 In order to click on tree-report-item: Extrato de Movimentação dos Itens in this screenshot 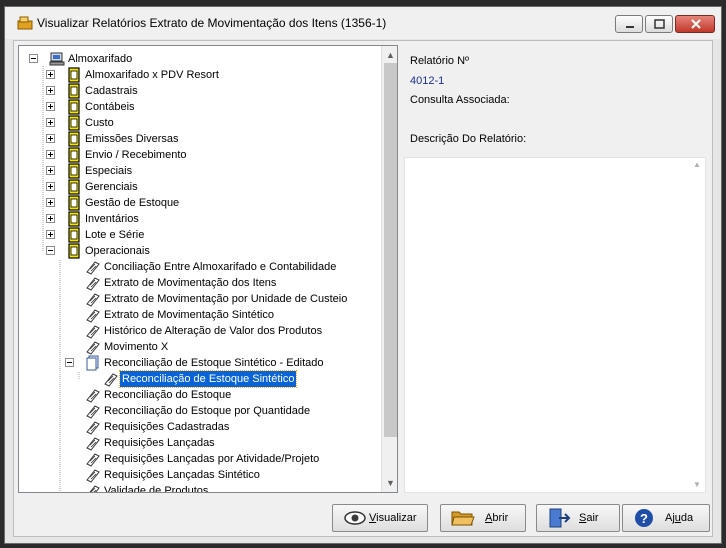, I will do `click(200, 283)`.